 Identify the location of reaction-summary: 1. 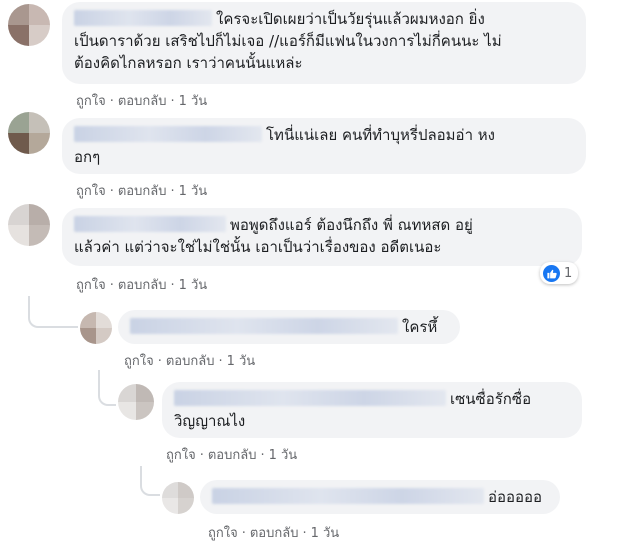
(559, 273).